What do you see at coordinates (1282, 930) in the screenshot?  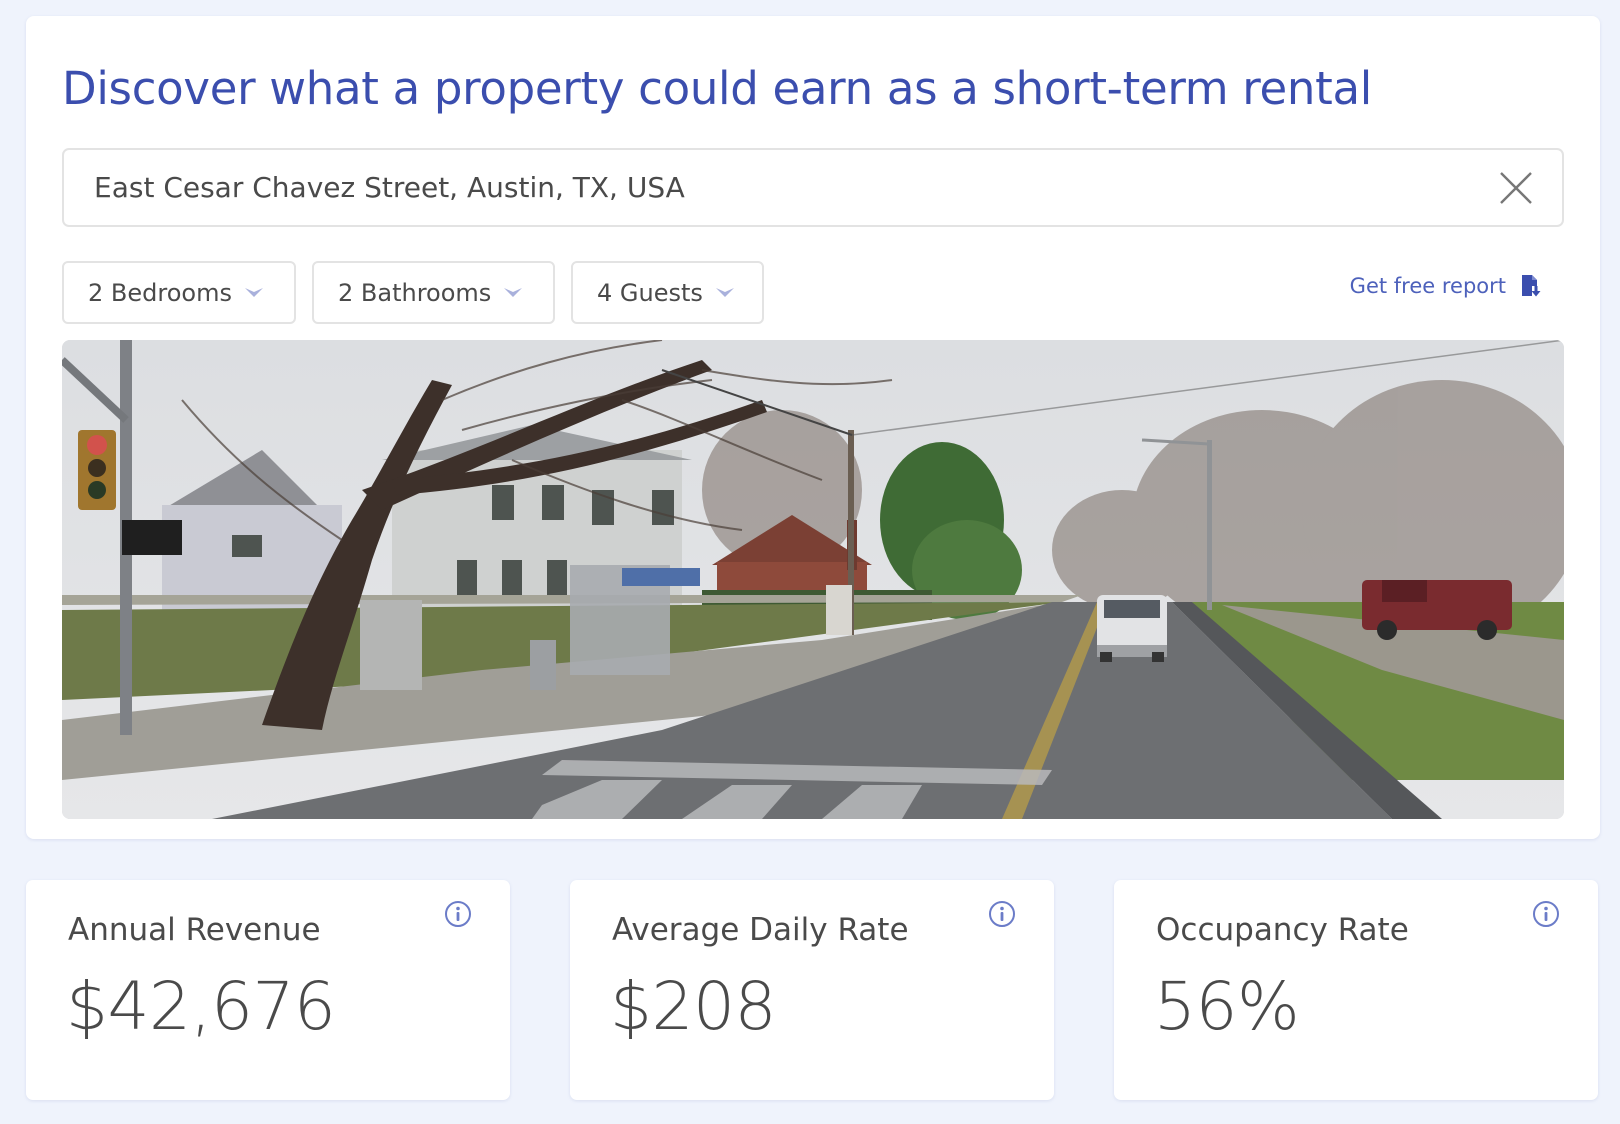 I see `stat-label: Occupancy Rate` at bounding box center [1282, 930].